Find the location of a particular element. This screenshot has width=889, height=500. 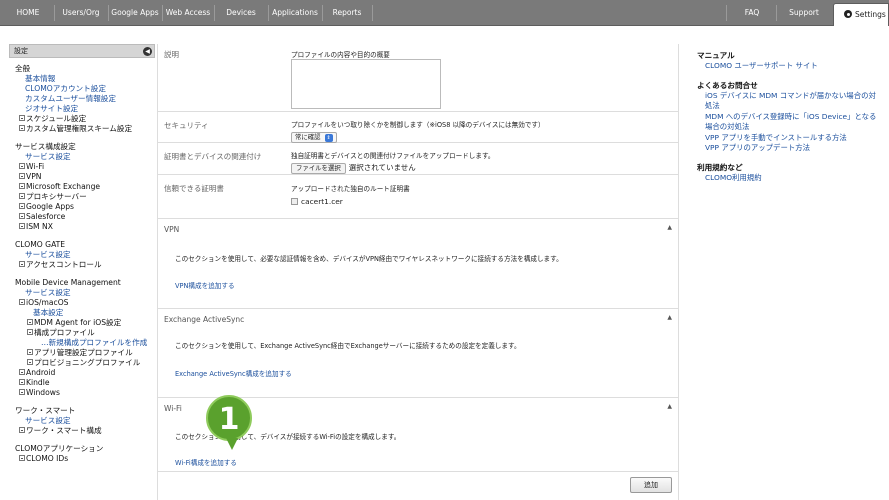

sidebar-item: プロキシサーバー is located at coordinates (85, 197).